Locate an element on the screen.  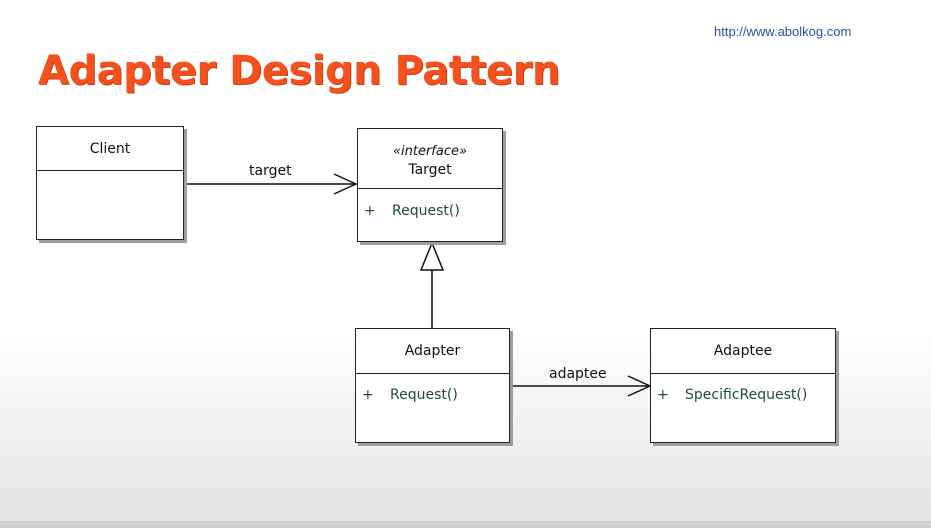
operation-request-target: Request() is located at coordinates (426, 211).